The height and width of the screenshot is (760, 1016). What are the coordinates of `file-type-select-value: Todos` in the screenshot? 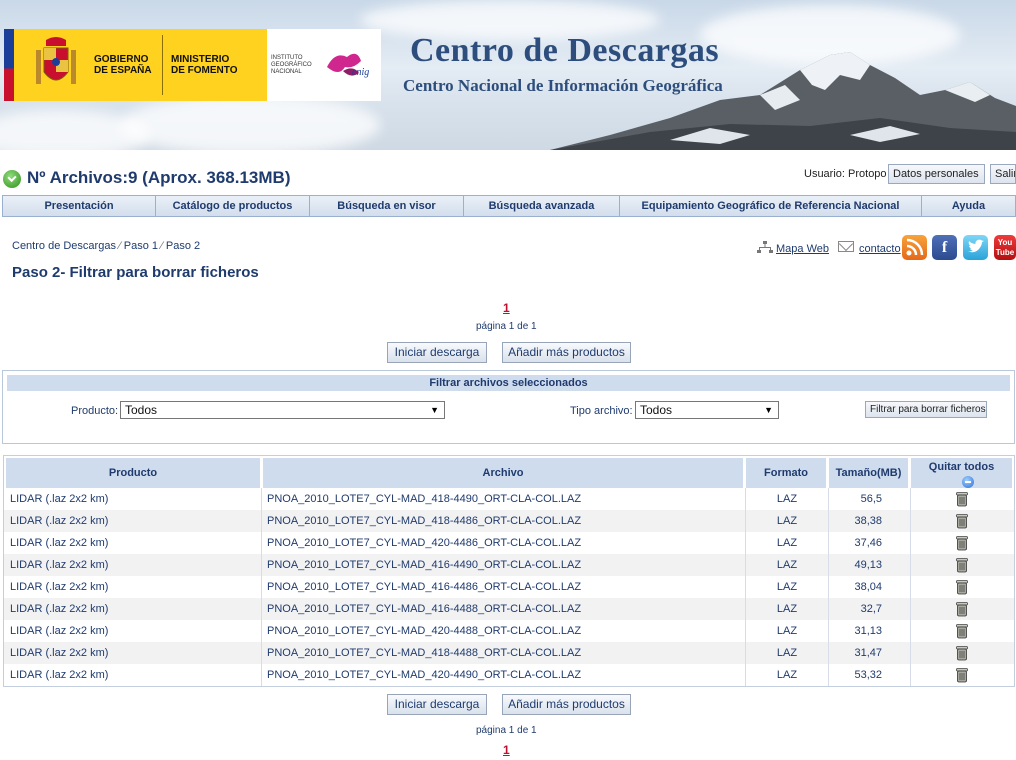 It's located at (656, 410).